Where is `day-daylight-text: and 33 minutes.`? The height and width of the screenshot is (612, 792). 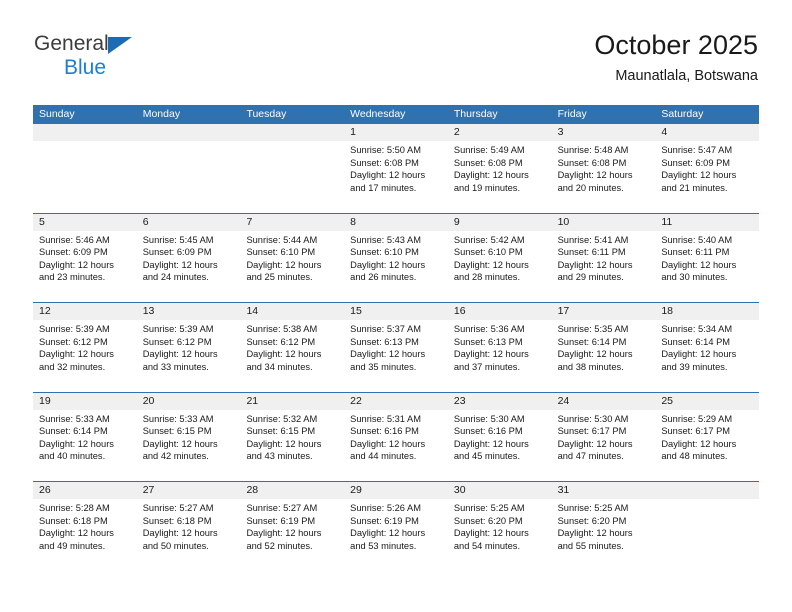
day-daylight-text: and 33 minutes. is located at coordinates (175, 366).